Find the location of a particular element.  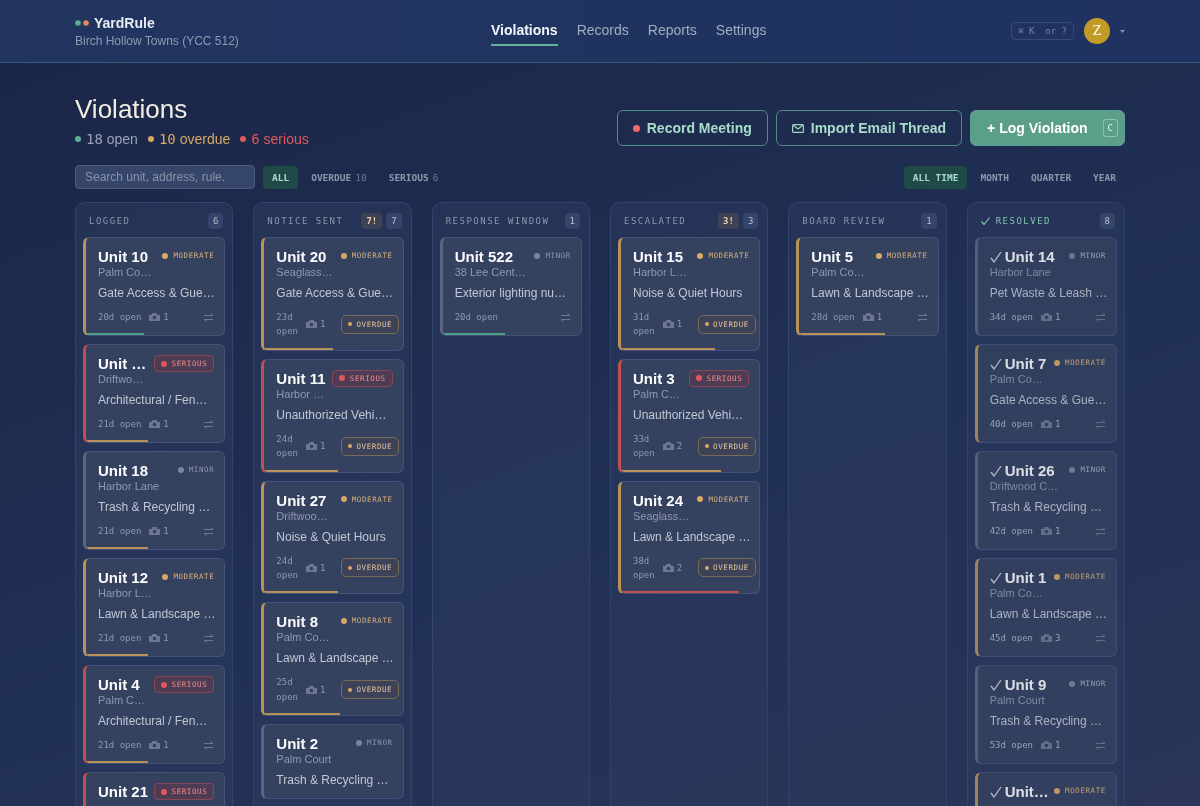

unit-name: Unit 18 is located at coordinates (123, 470).